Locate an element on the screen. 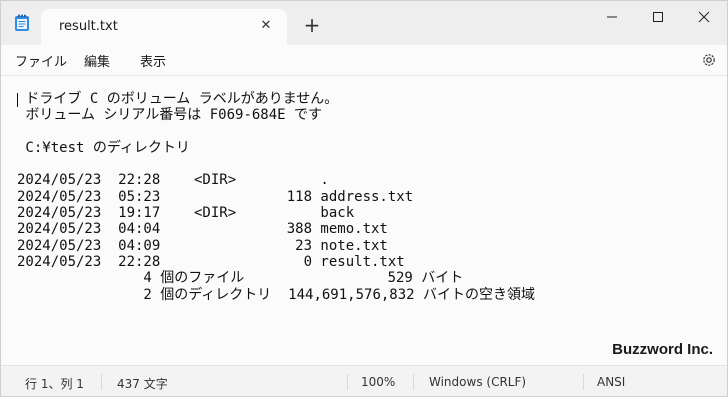 This screenshot has width=728, height=397. maximize-icon is located at coordinates (658, 17).